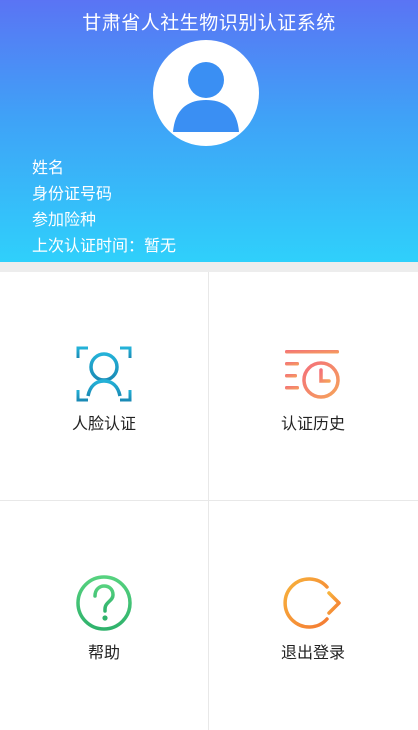  I want to click on face-auth-label: 人脸认证, so click(103, 423).